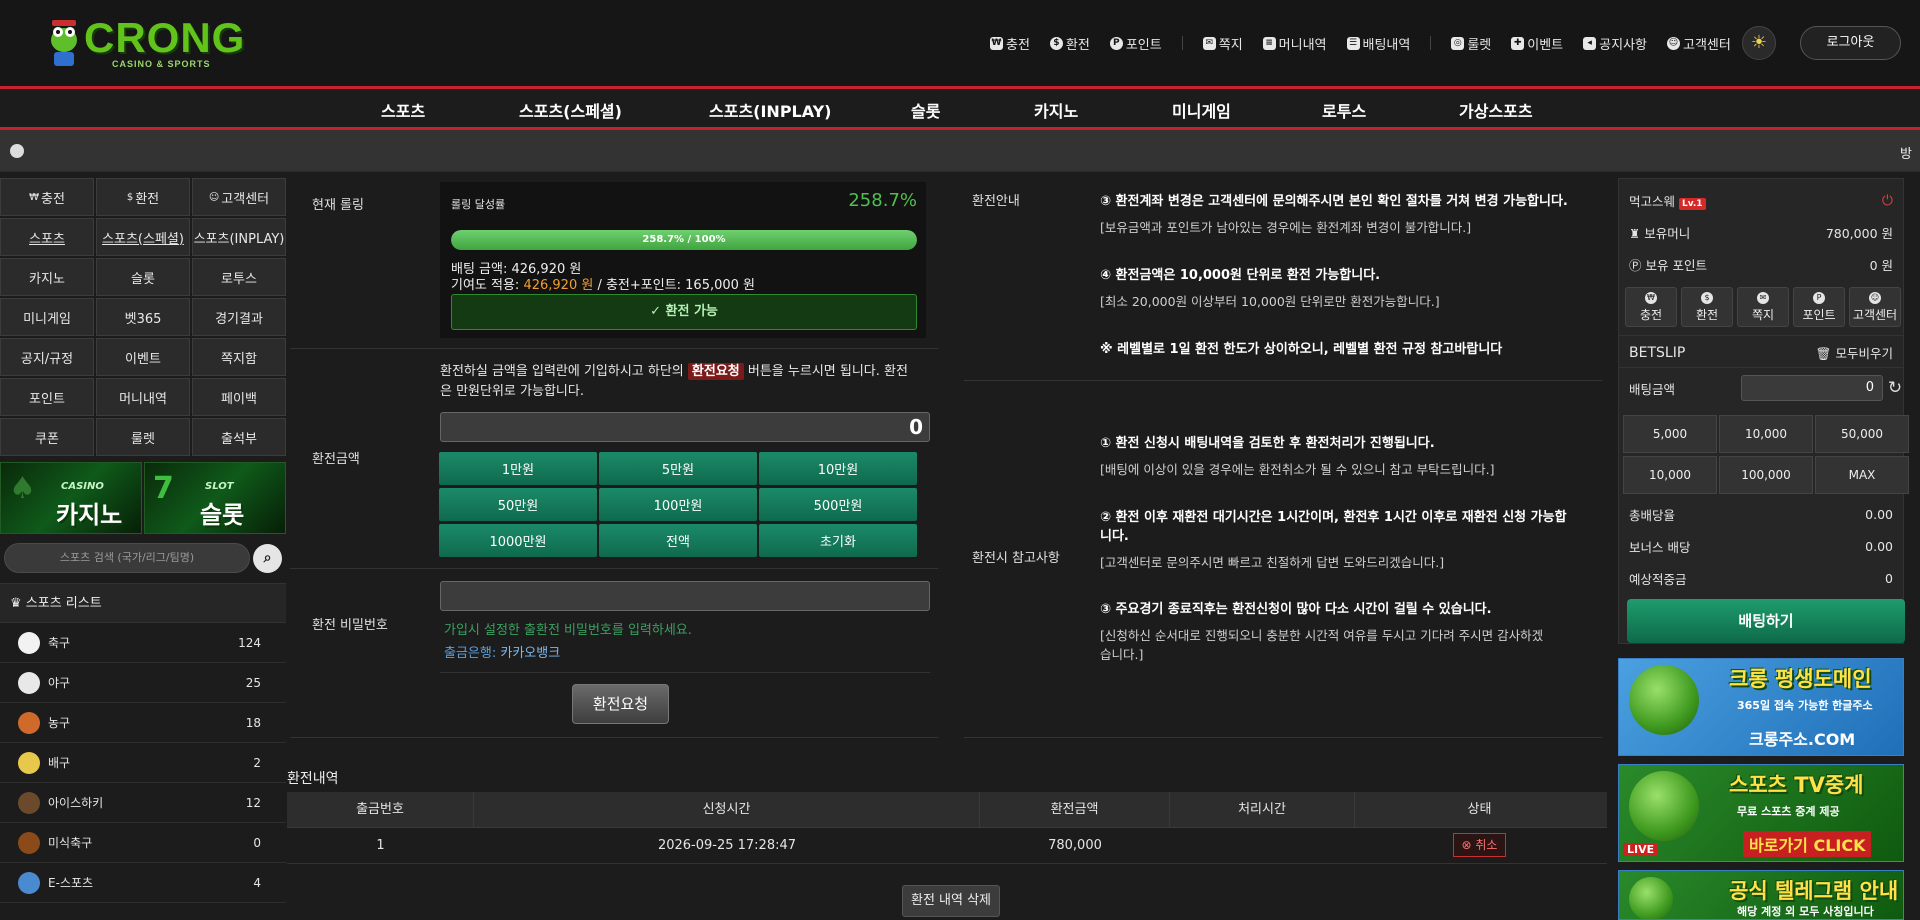  I want to click on top-nav-point: P 포인트, so click(1135, 43).